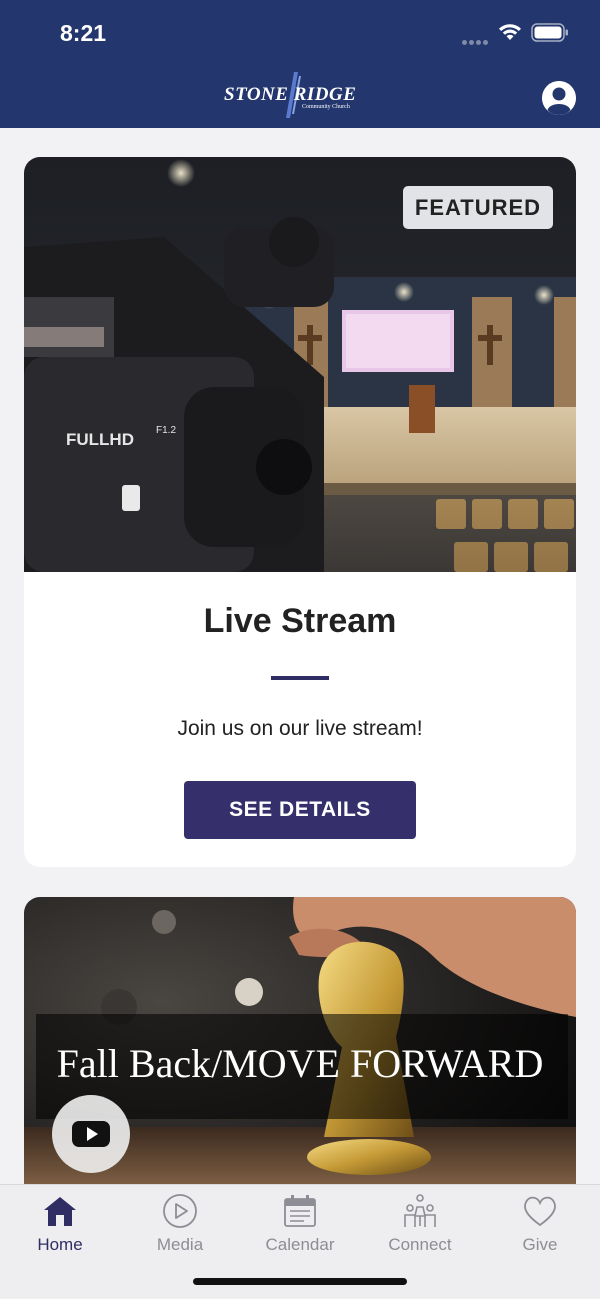 This screenshot has width=600, height=1299. What do you see at coordinates (300, 1211) in the screenshot?
I see `calendar-icon` at bounding box center [300, 1211].